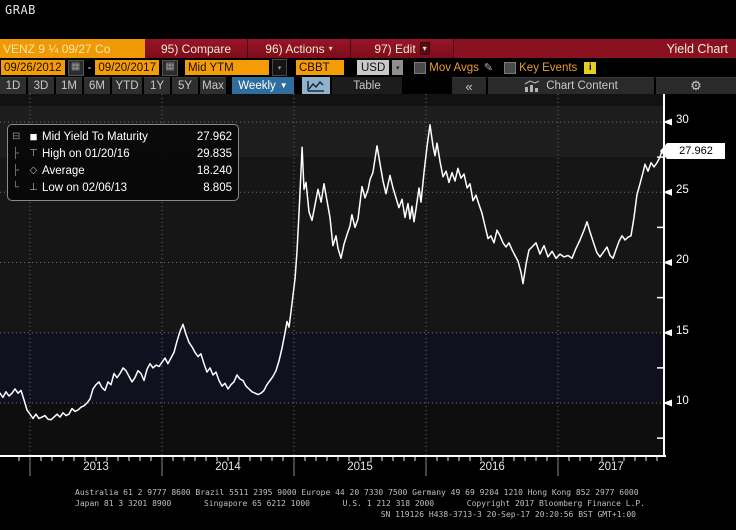 The width and height of the screenshot is (736, 530). Describe the element at coordinates (257, 85) in the screenshot. I see `frequency-label: Weekly` at that location.